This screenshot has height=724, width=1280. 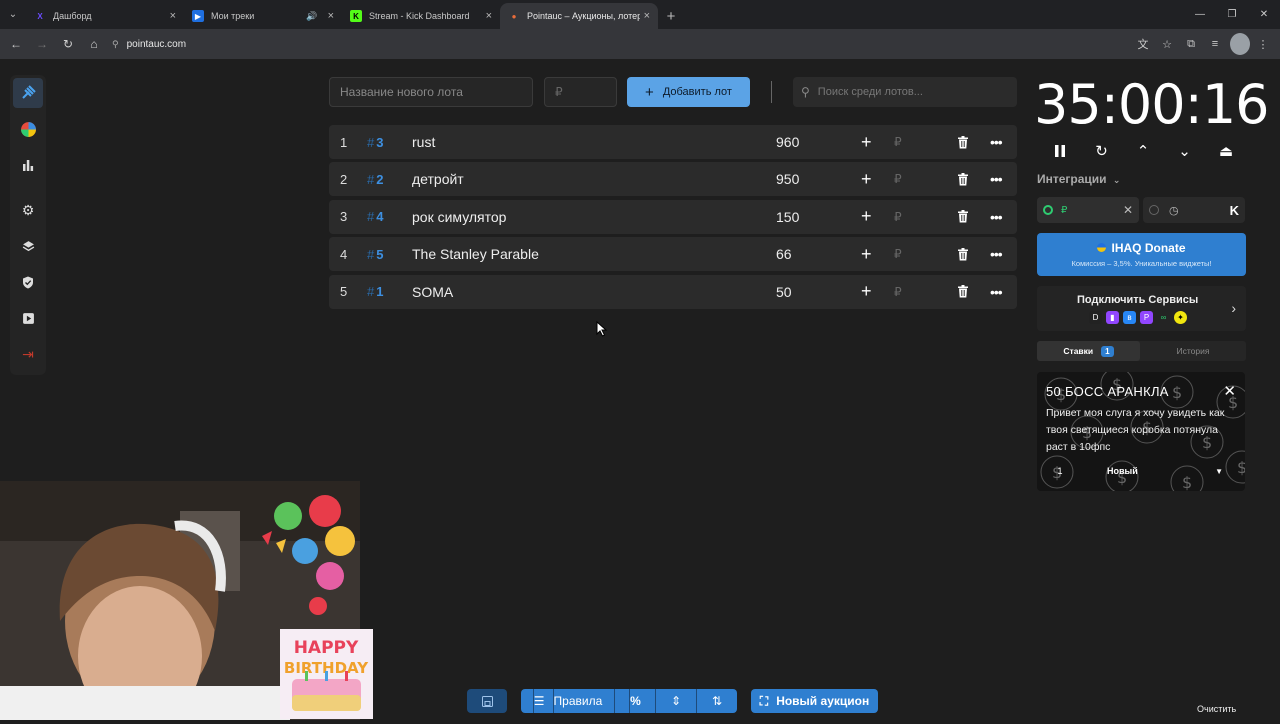 What do you see at coordinates (1141, 308) in the screenshot?
I see `connect-services-button: Подключить Сервисы D ▮ в P ∞ ✦ ›` at bounding box center [1141, 308].